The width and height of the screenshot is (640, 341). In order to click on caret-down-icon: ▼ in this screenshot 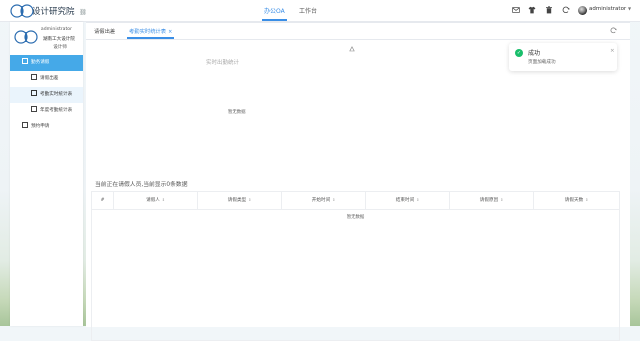, I will do `click(629, 8)`.